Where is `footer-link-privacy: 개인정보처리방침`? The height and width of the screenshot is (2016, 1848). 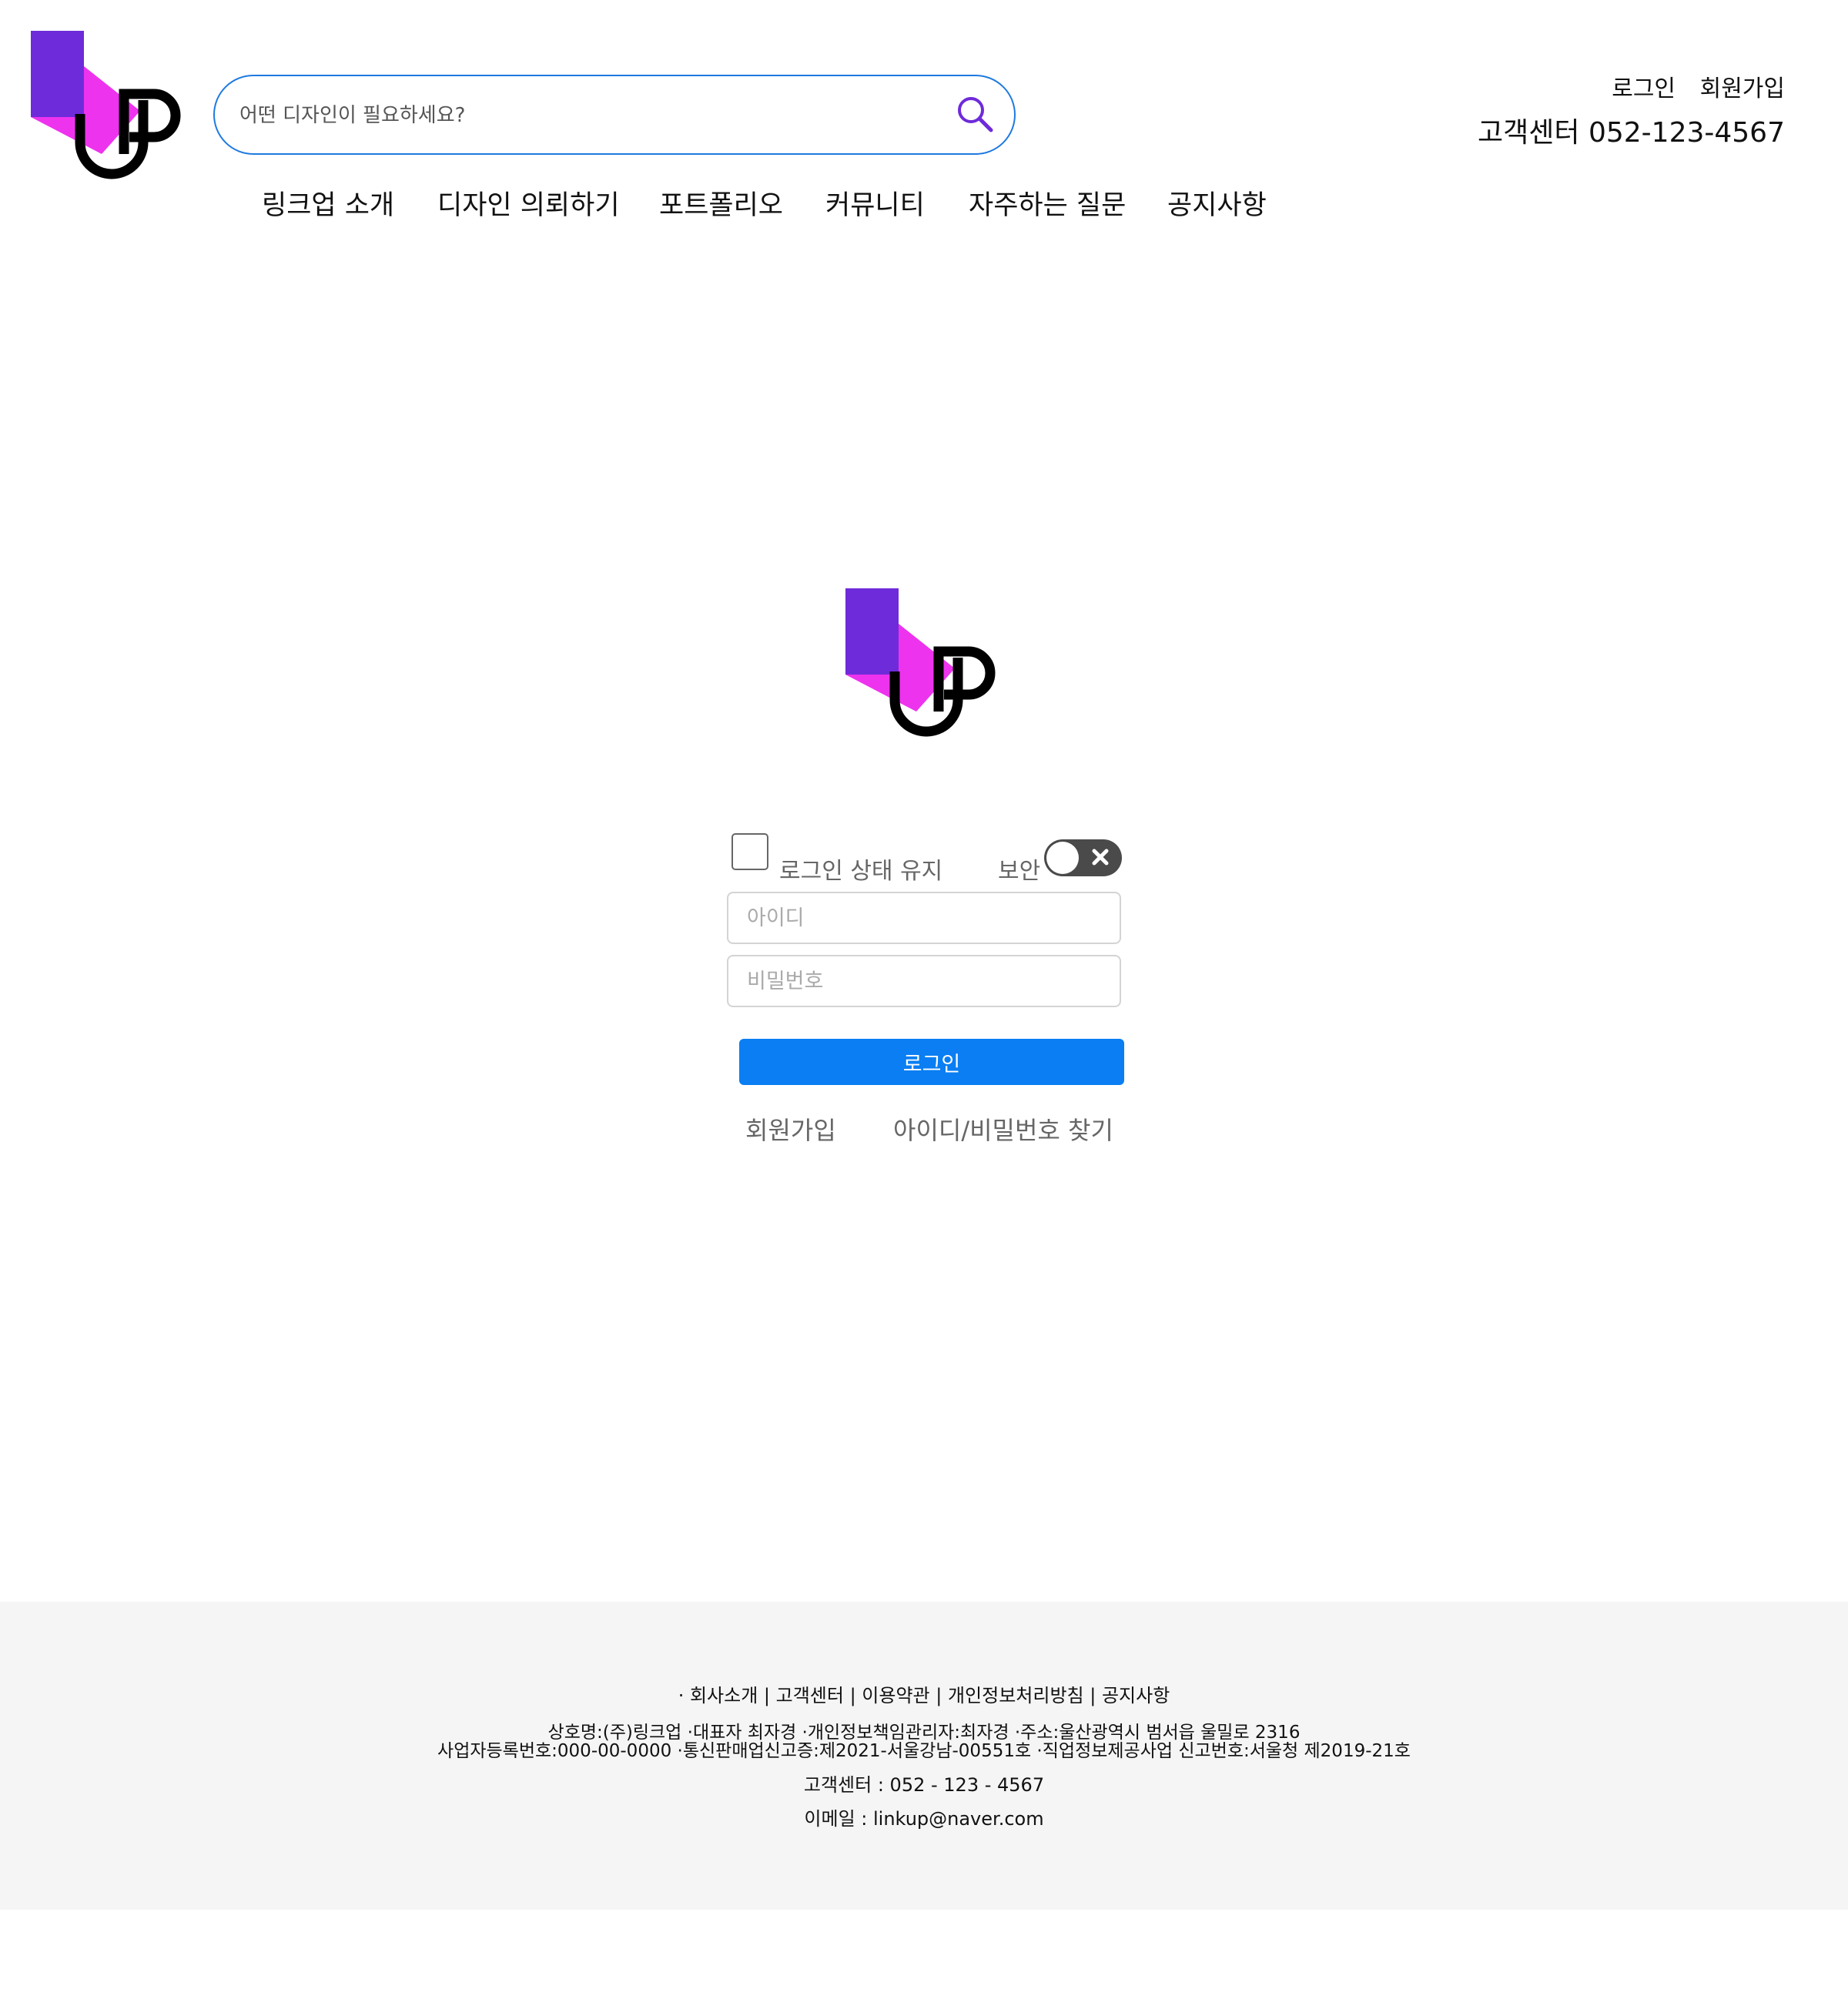 footer-link-privacy: 개인정보처리방침 is located at coordinates (1016, 1696).